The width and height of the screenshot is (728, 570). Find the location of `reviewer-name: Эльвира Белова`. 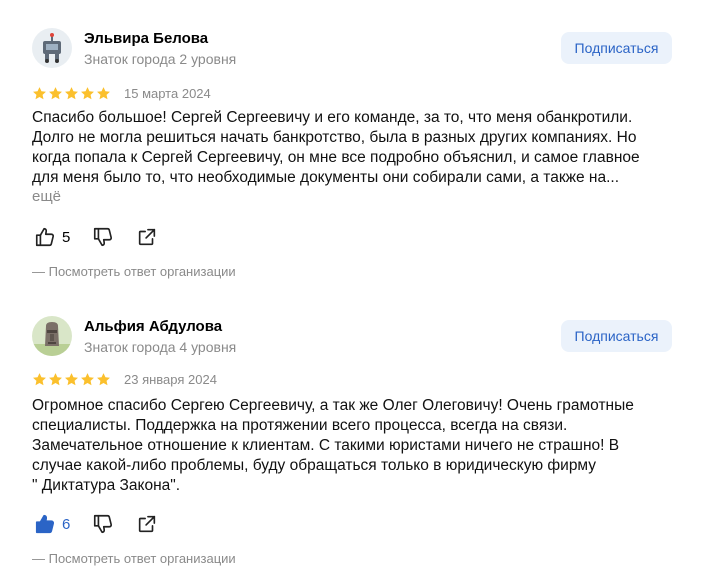

reviewer-name: Эльвира Белова is located at coordinates (146, 38).